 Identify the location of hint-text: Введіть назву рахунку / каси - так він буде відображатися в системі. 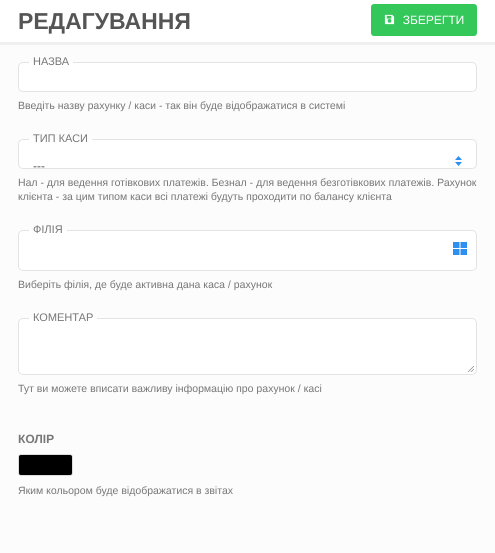
(182, 106).